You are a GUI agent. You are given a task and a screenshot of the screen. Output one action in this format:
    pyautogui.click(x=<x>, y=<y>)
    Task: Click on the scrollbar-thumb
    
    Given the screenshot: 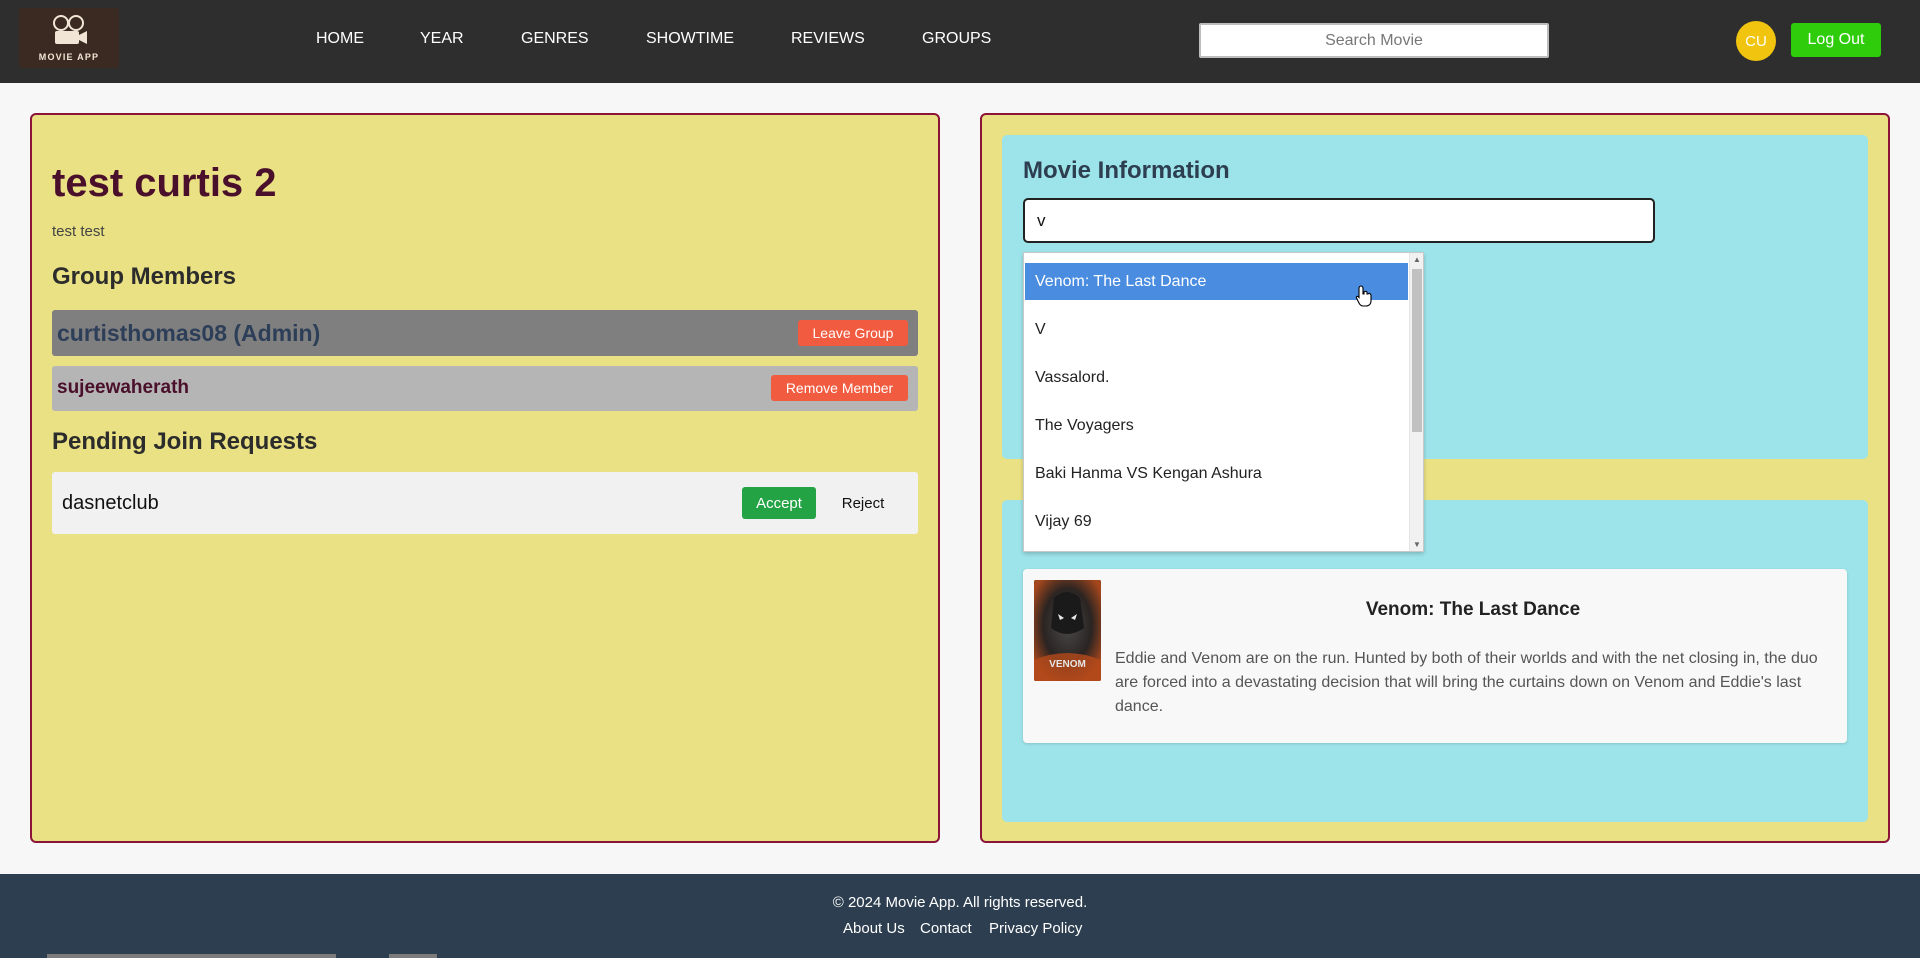 What is the action you would take?
    pyautogui.click(x=1417, y=350)
    